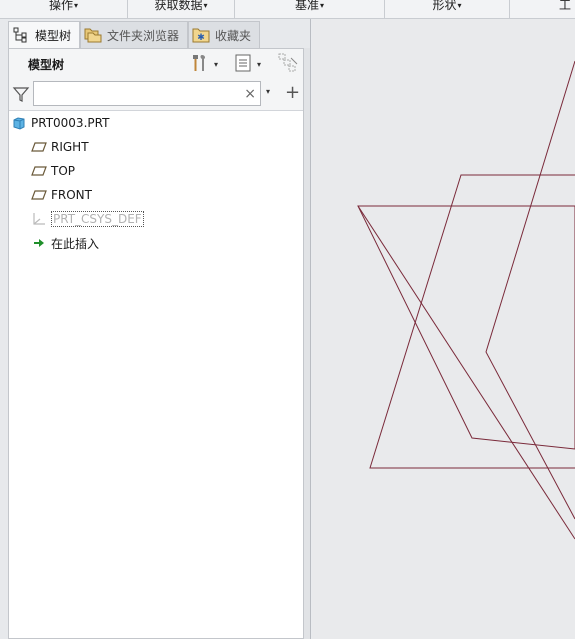 This screenshot has width=575, height=639. I want to click on tree-filter-display-button, so click(288, 64).